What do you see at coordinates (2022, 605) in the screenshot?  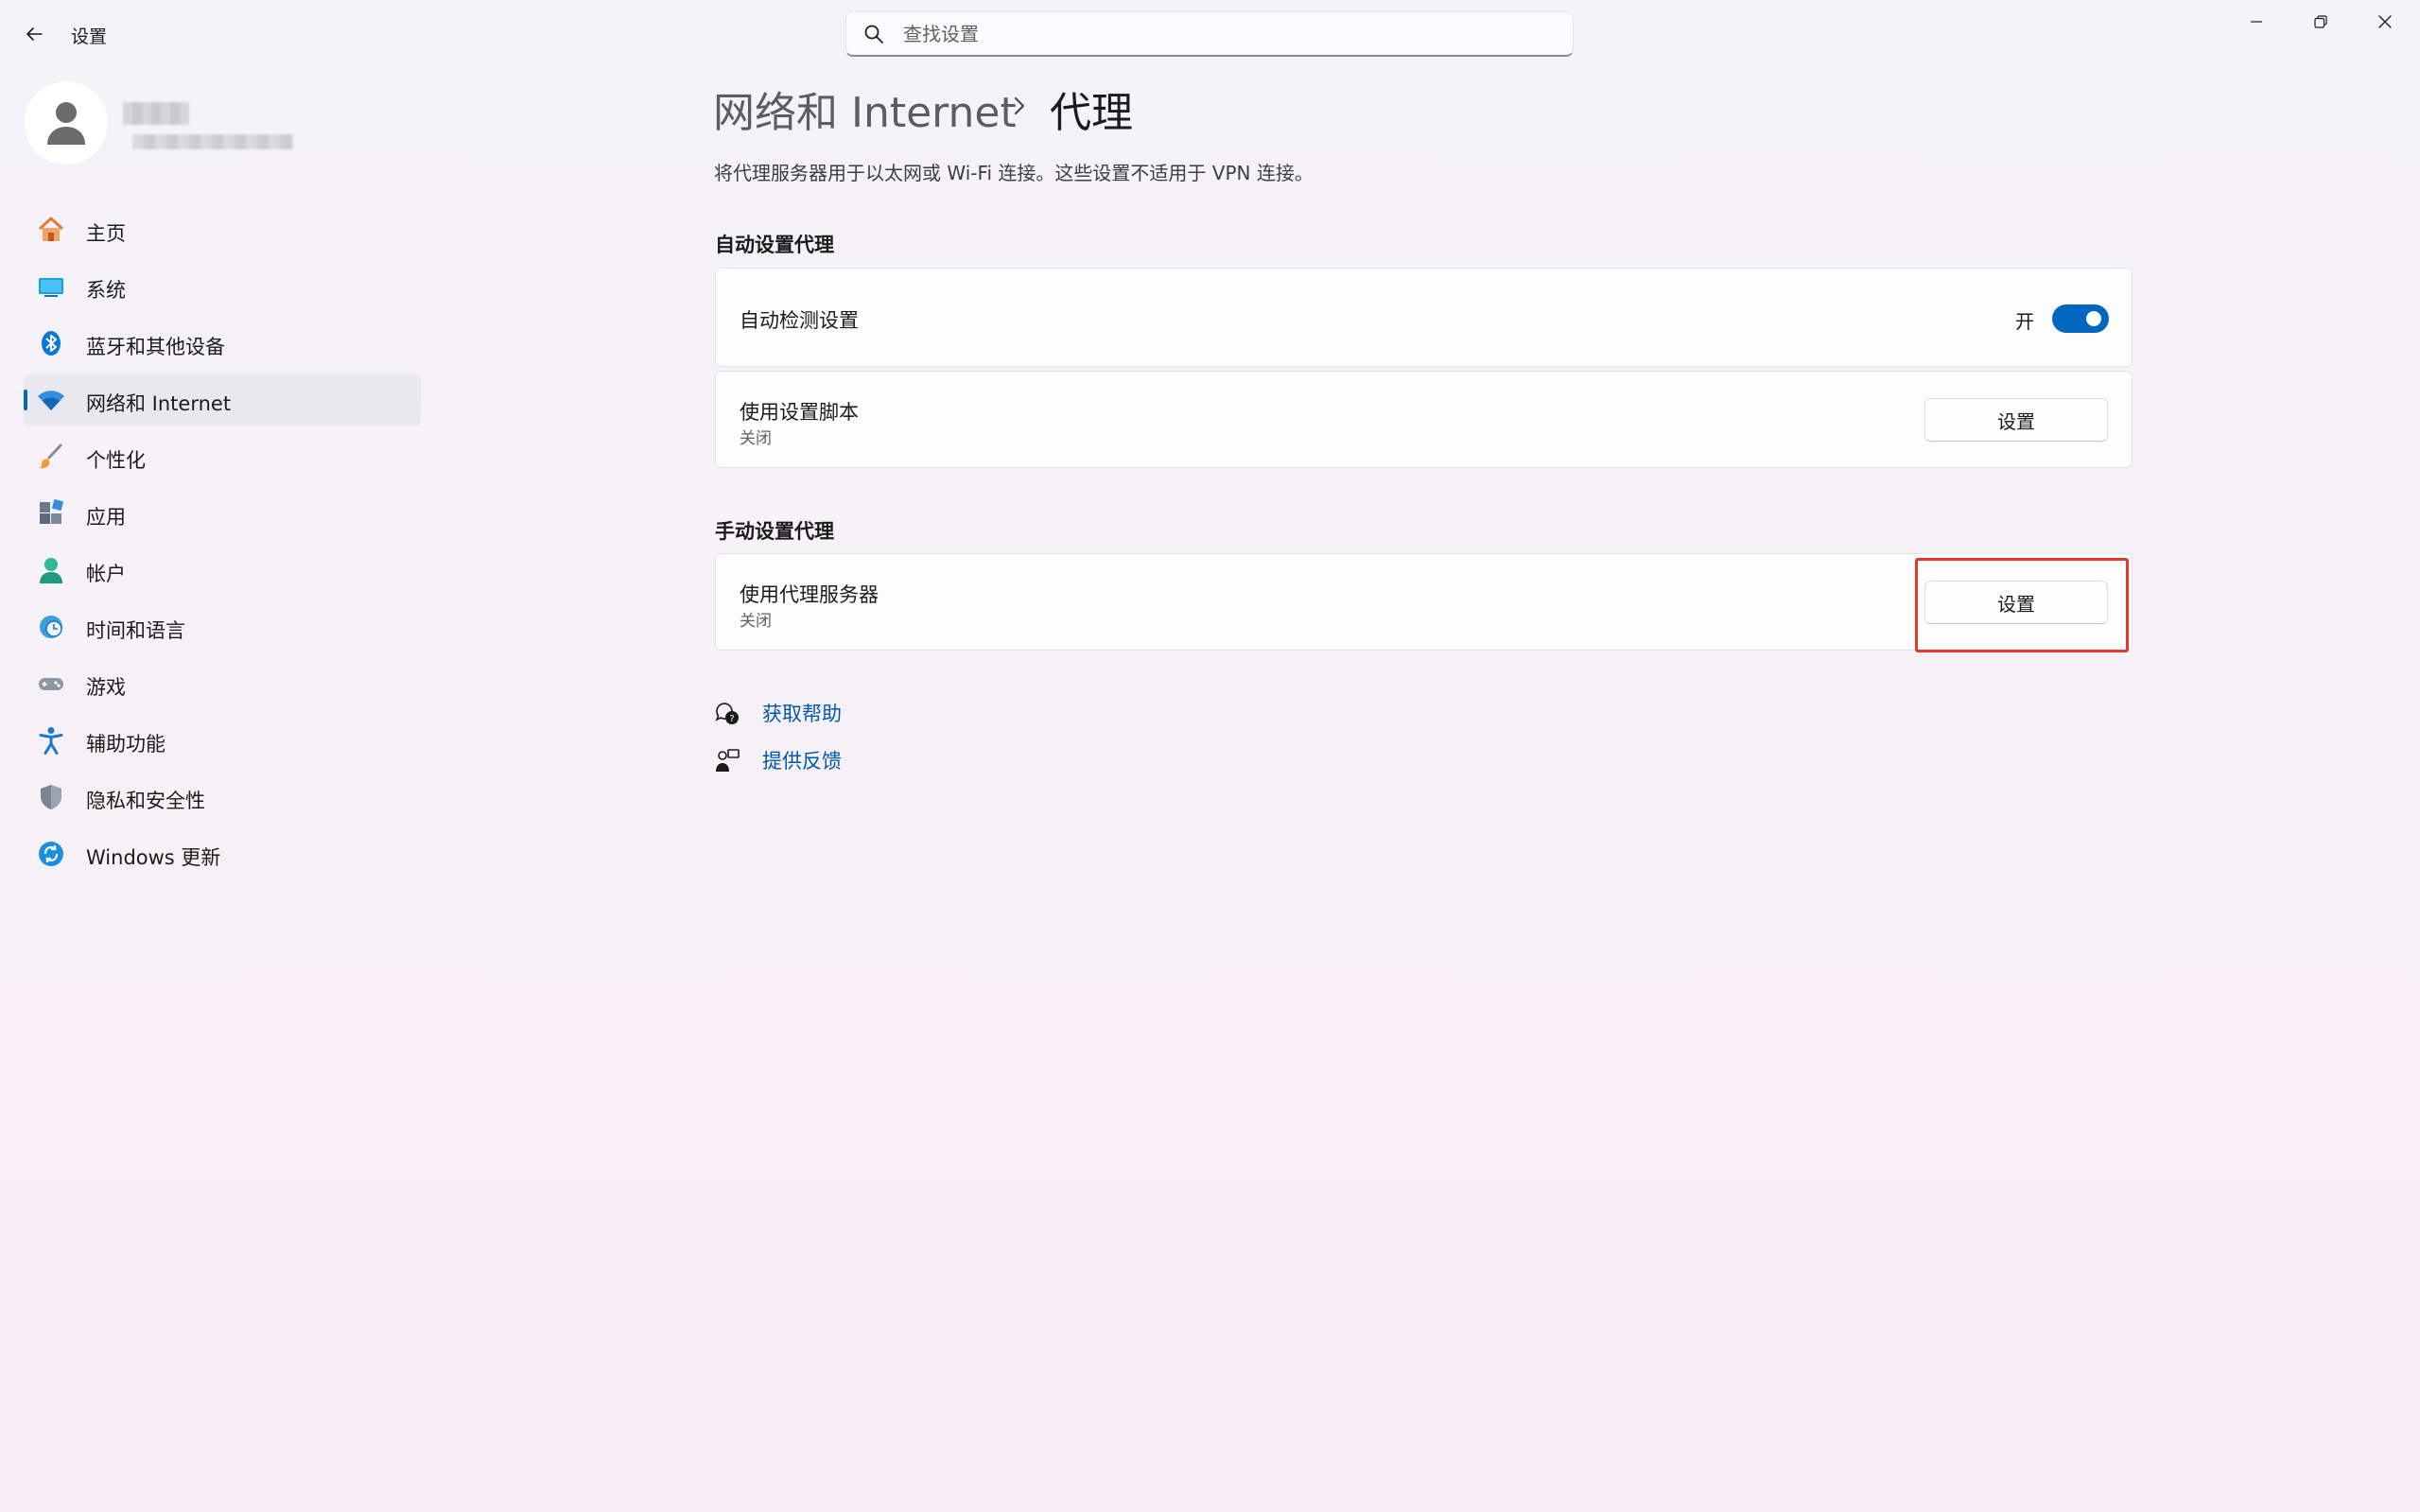 I see `highlight-box` at bounding box center [2022, 605].